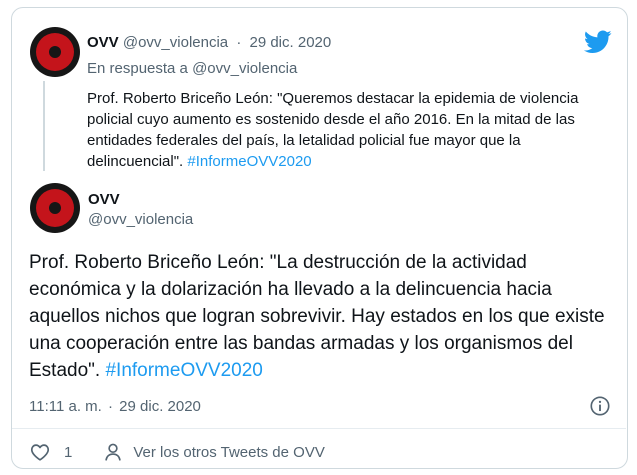 The height and width of the screenshot is (475, 637). Describe the element at coordinates (68, 452) in the screenshot. I see `like-count: 1` at that location.